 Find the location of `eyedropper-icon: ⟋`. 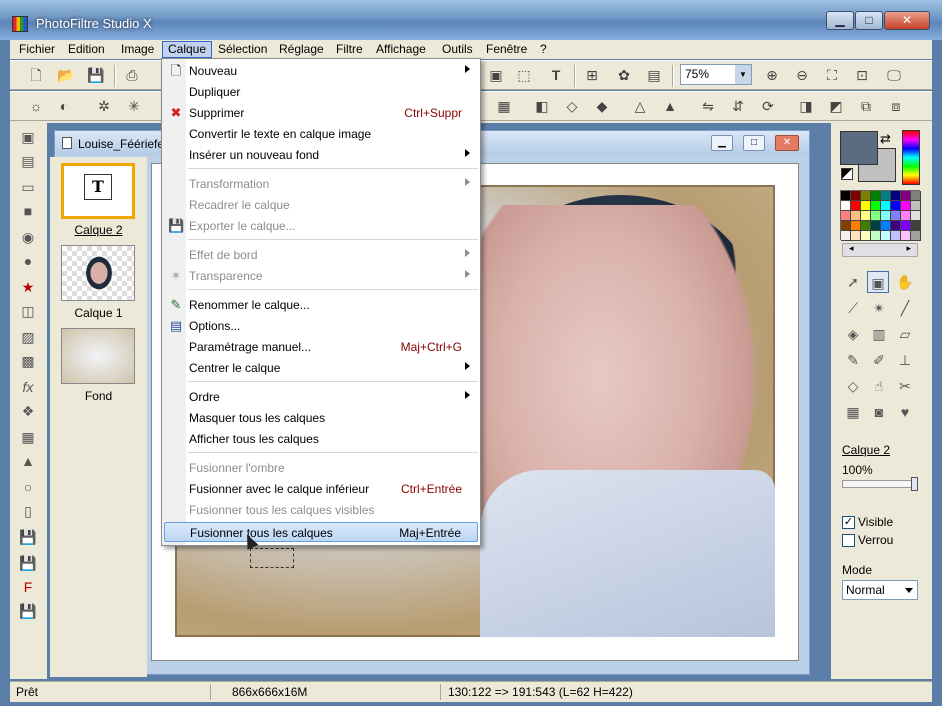

eyedropper-icon: ⟋ is located at coordinates (853, 308).